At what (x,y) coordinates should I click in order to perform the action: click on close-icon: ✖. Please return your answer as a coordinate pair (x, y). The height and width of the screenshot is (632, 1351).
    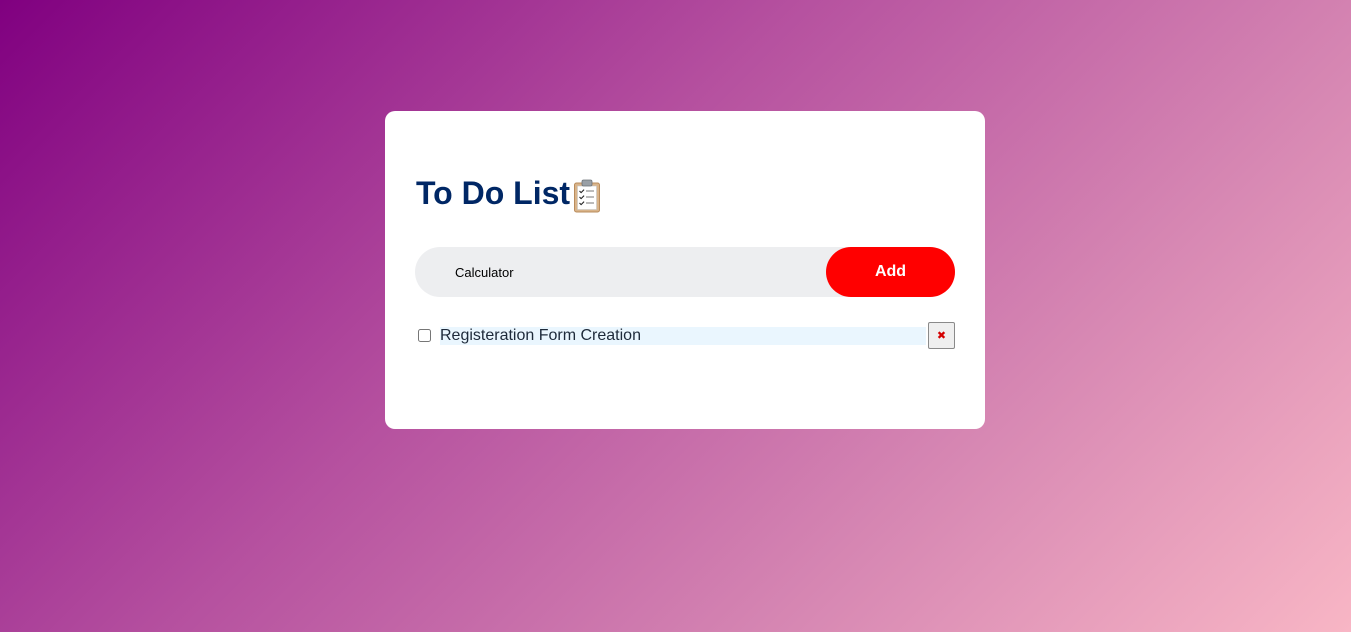
    Looking at the image, I should click on (941, 335).